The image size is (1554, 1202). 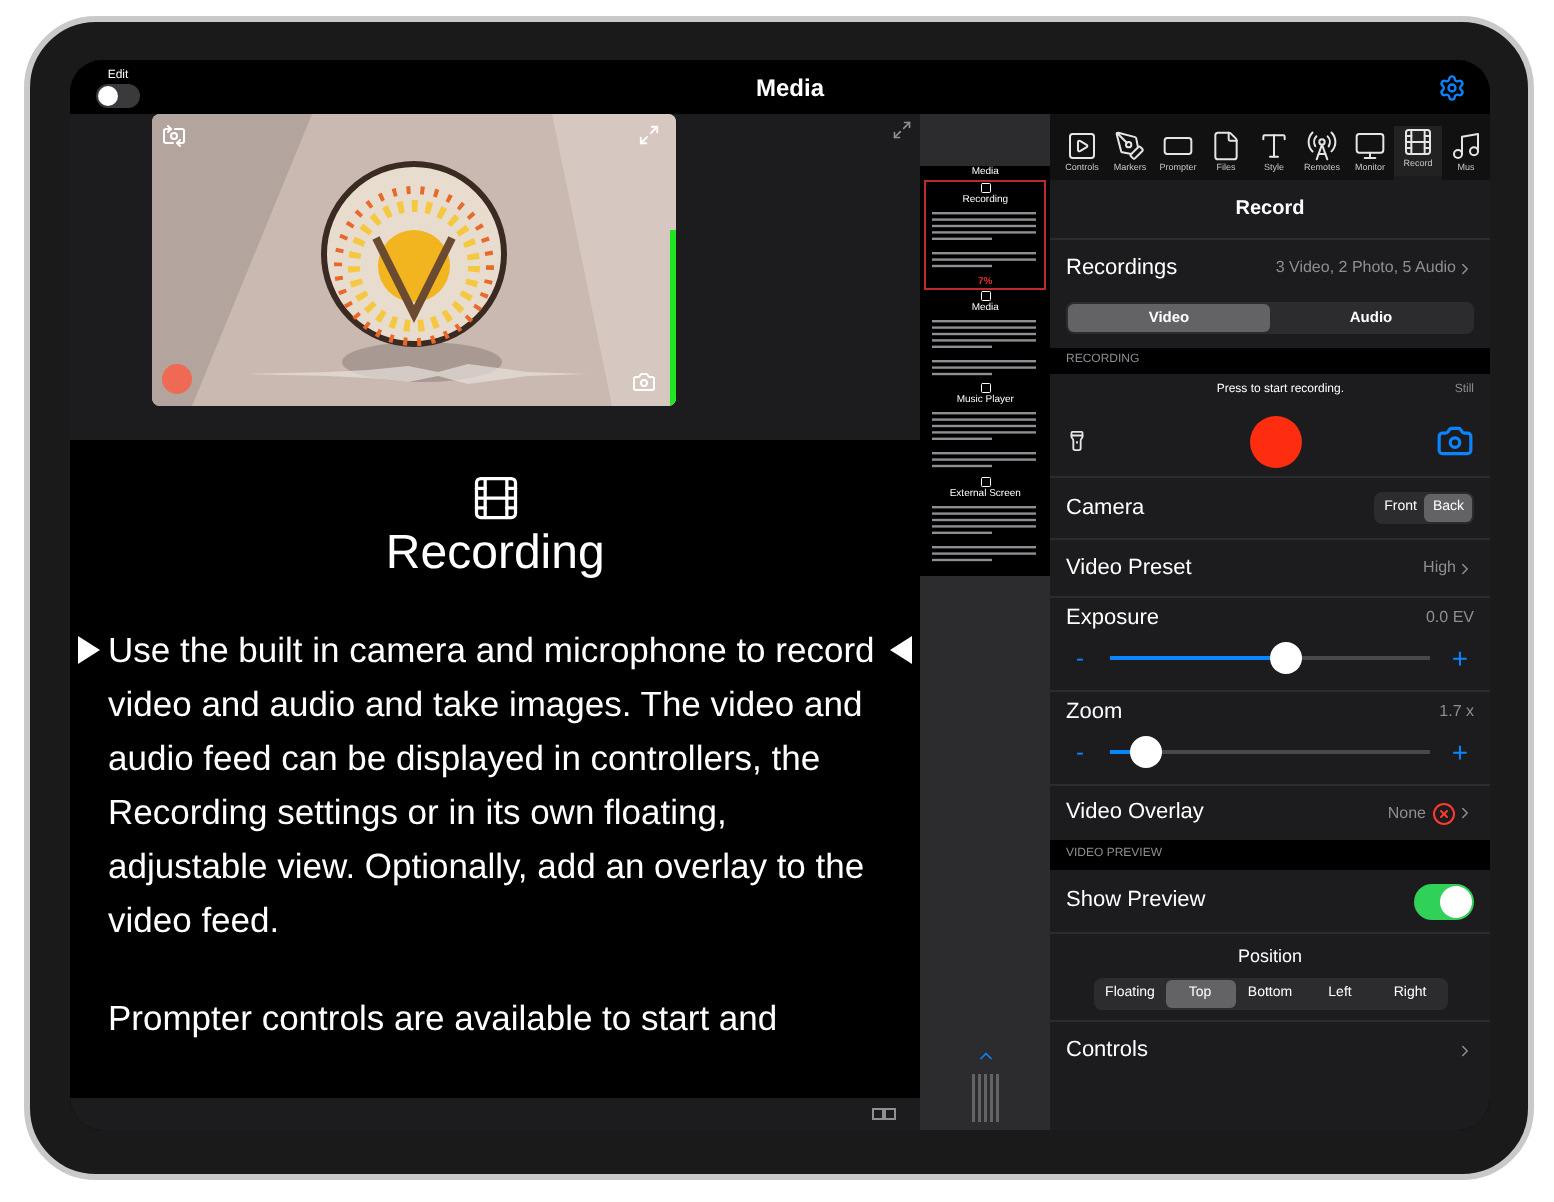 What do you see at coordinates (1082, 146) in the screenshot?
I see `play-square-icon` at bounding box center [1082, 146].